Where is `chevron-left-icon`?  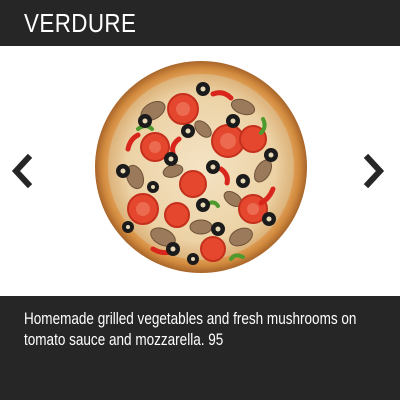 chevron-left-icon is located at coordinates (22, 171).